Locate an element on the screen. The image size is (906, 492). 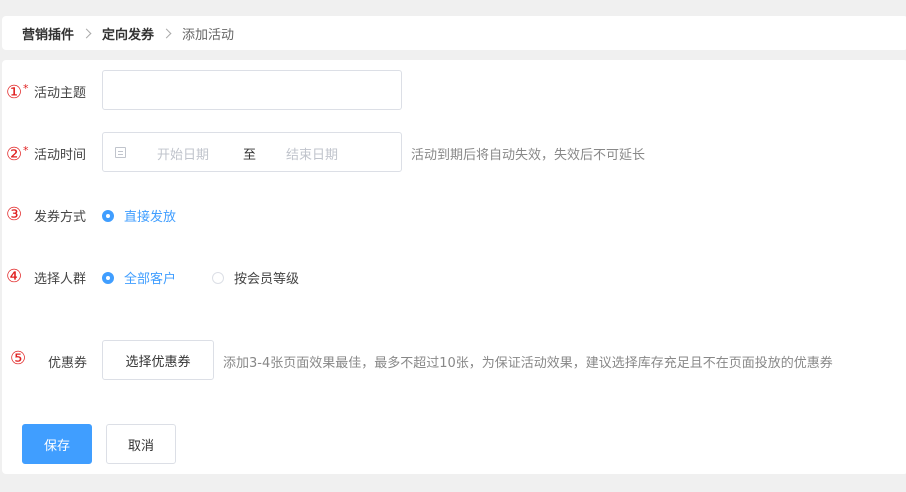
radio-label: 全部客户 is located at coordinates (150, 279).